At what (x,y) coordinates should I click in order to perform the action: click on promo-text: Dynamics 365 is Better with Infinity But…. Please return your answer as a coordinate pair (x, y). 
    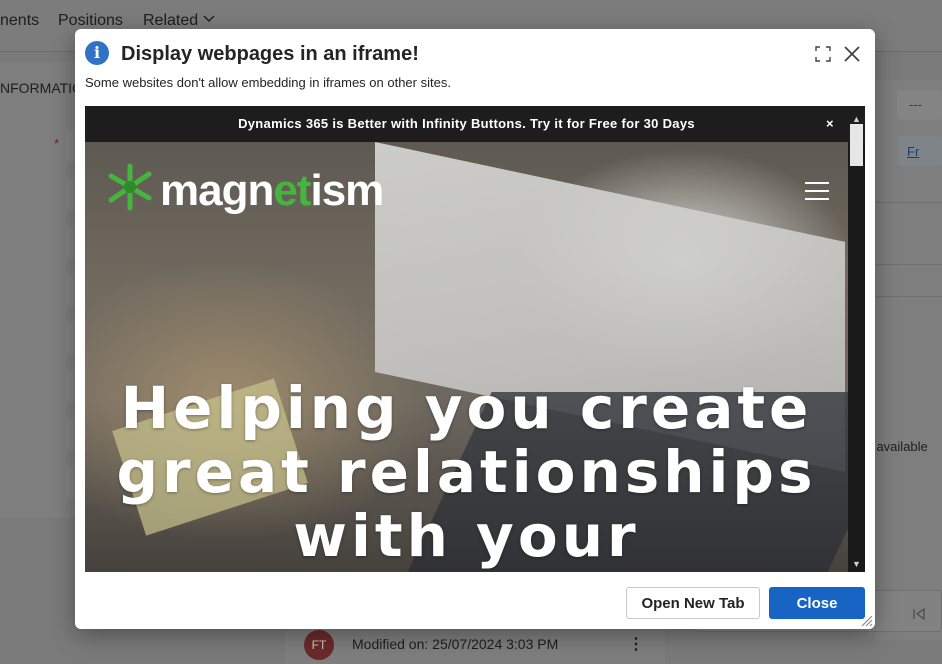
    Looking at the image, I should click on (466, 124).